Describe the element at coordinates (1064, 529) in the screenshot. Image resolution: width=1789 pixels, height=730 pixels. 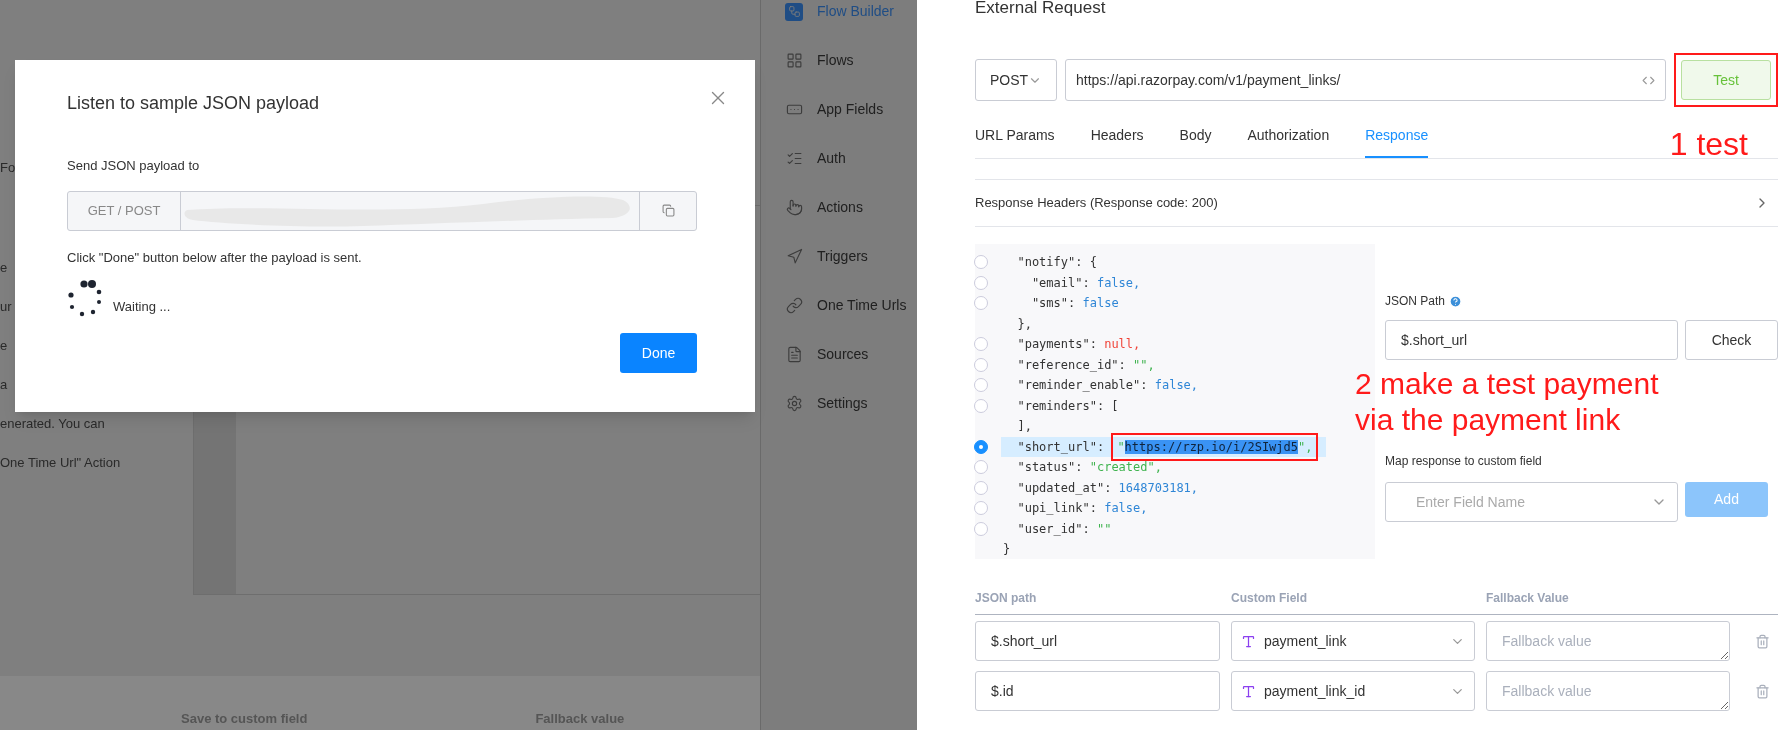
I see `code-line: "user_id": ""` at that location.